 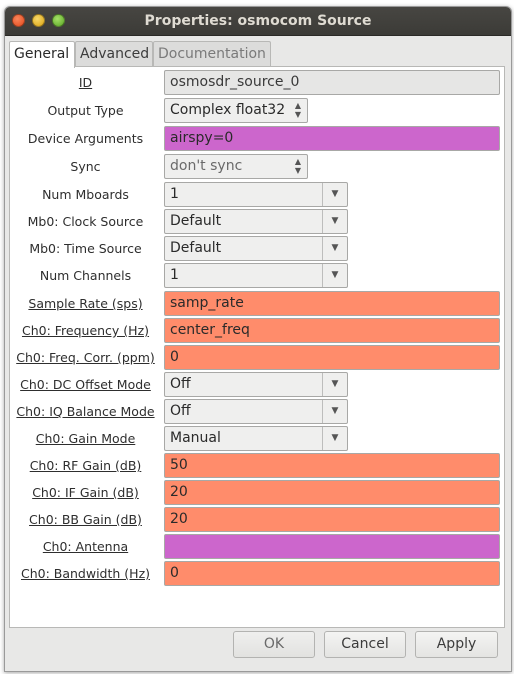 What do you see at coordinates (228, 110) in the screenshot?
I see `output-type-value: Complex float32` at bounding box center [228, 110].